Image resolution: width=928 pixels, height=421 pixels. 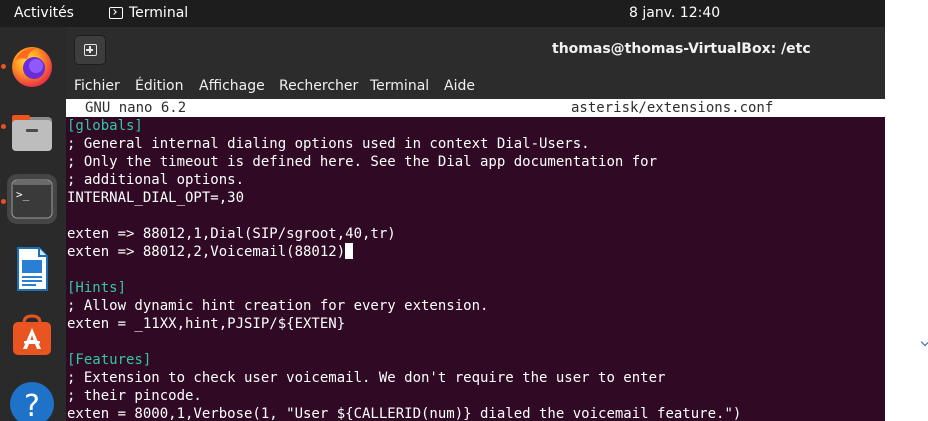 I want to click on line-text: ; their pincode., so click(x=134, y=396).